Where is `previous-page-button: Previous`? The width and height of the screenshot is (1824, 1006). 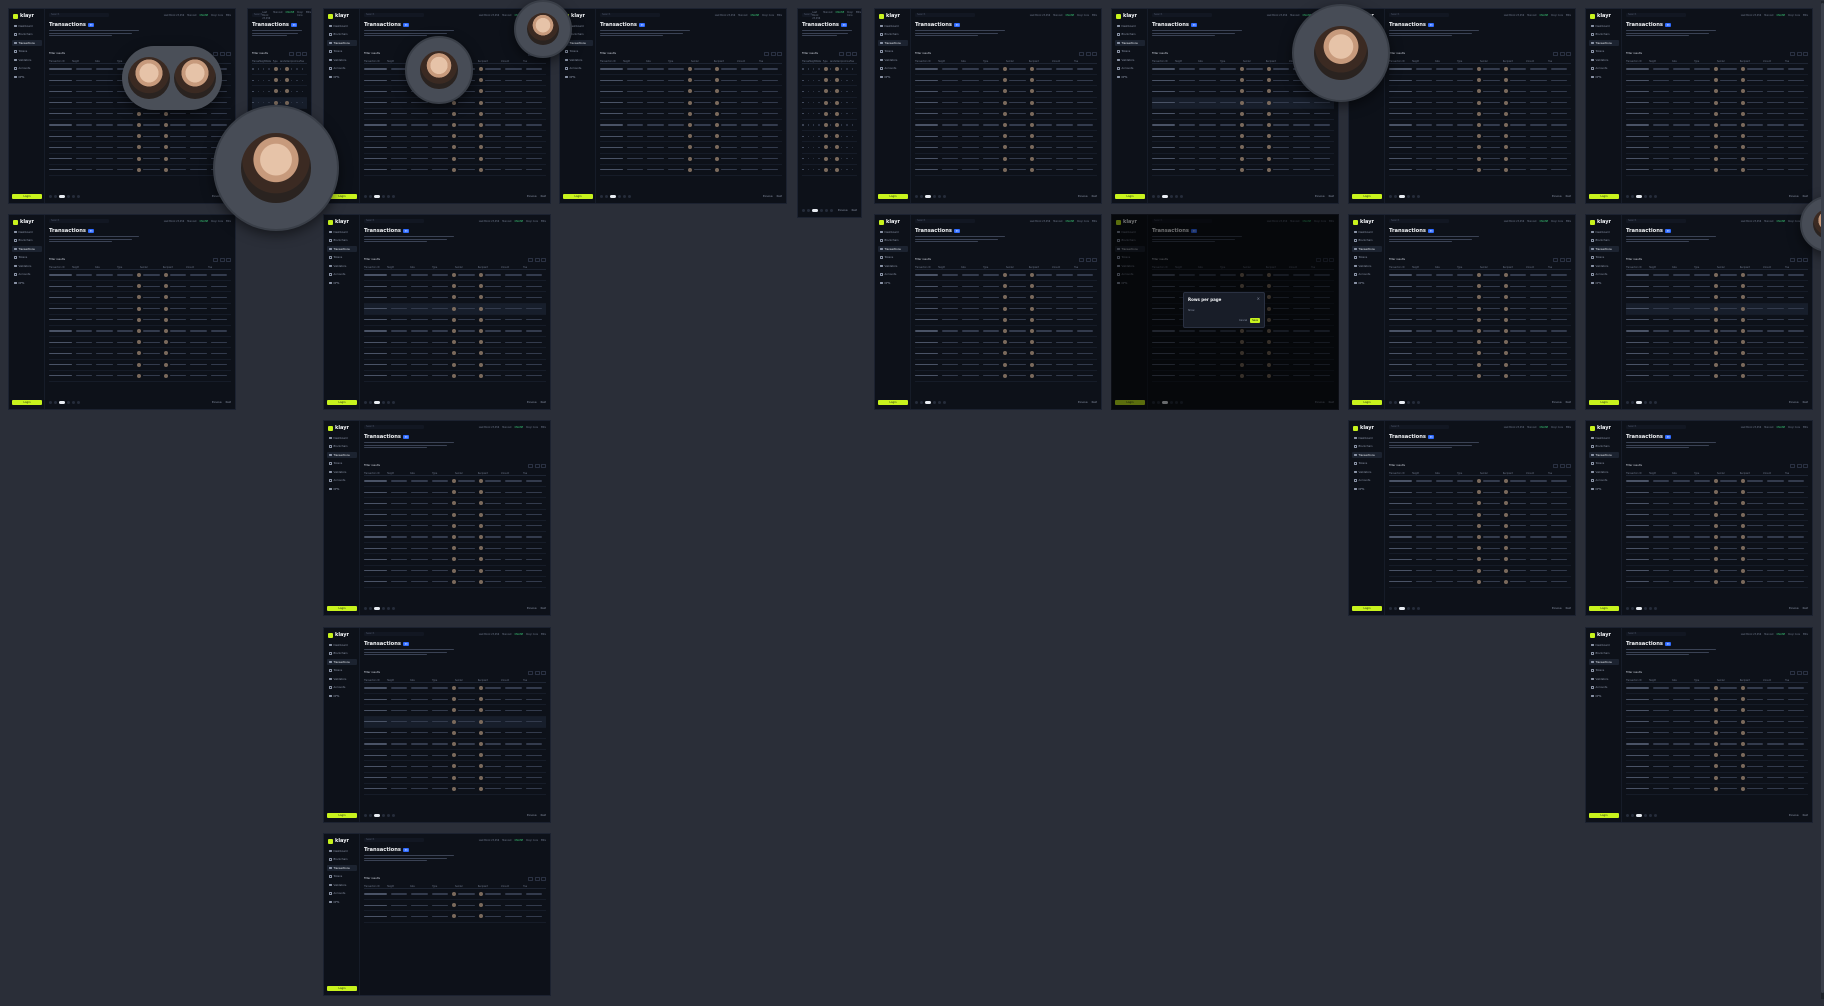 previous-page-button: Previous is located at coordinates (532, 402).